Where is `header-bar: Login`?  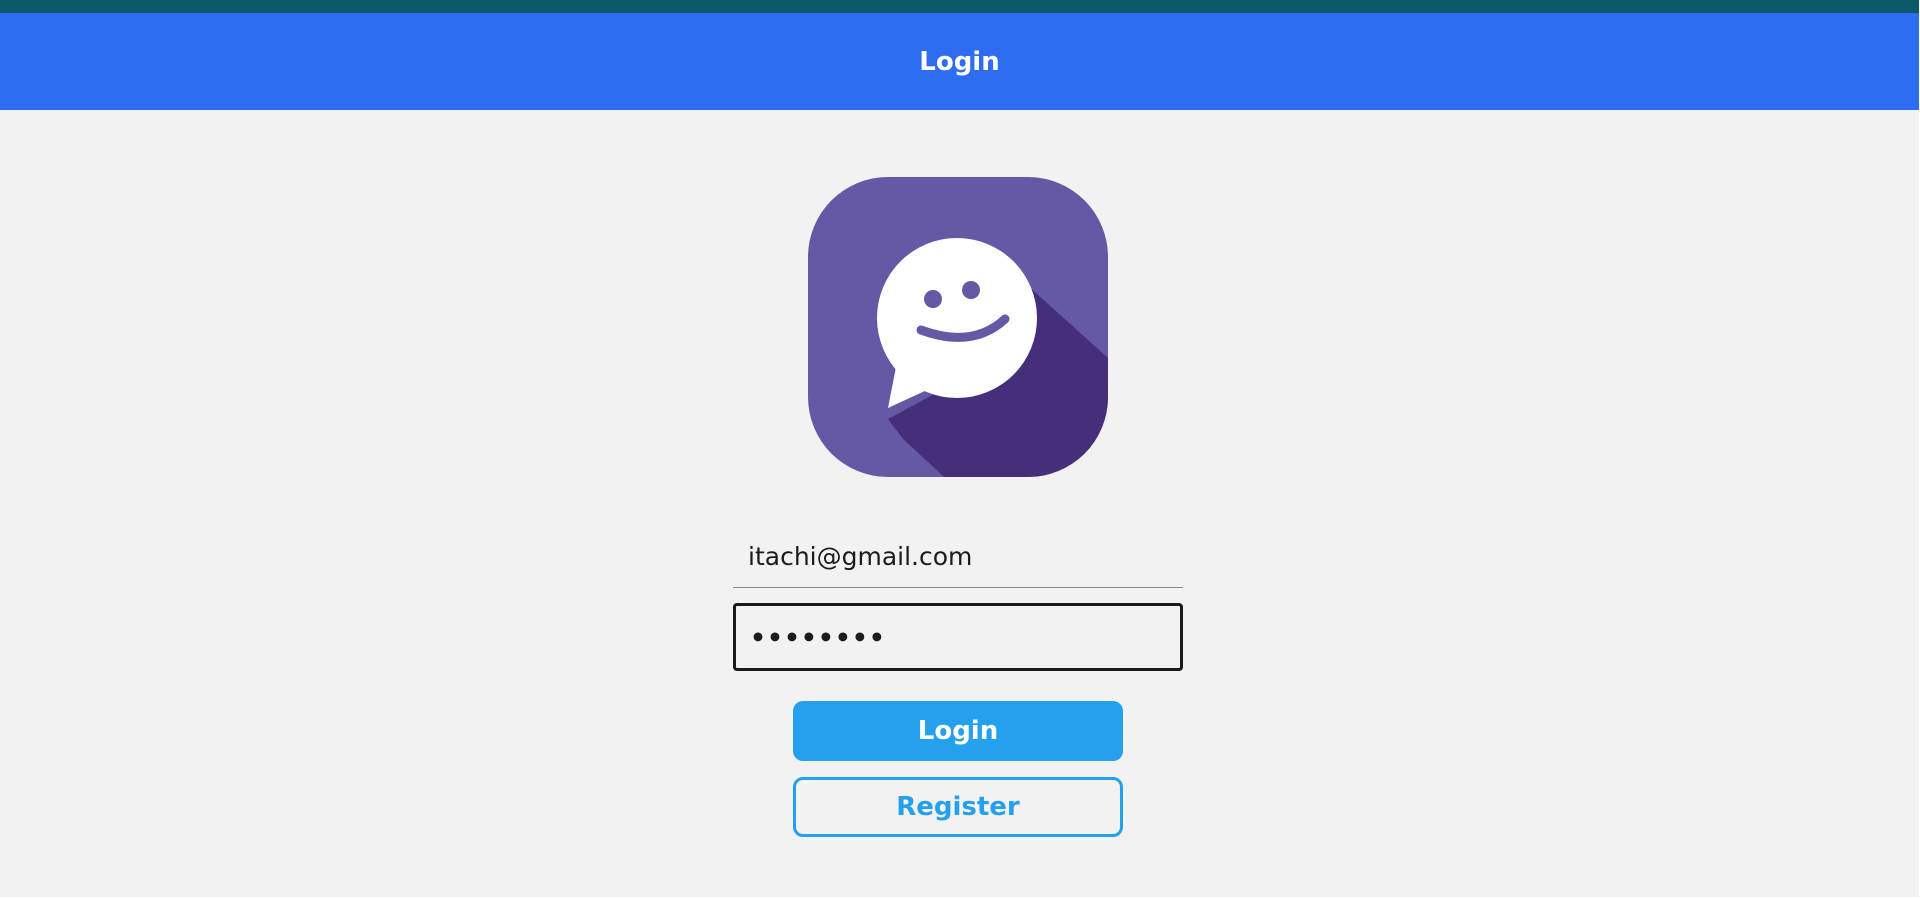
header-bar: Login is located at coordinates (959, 61).